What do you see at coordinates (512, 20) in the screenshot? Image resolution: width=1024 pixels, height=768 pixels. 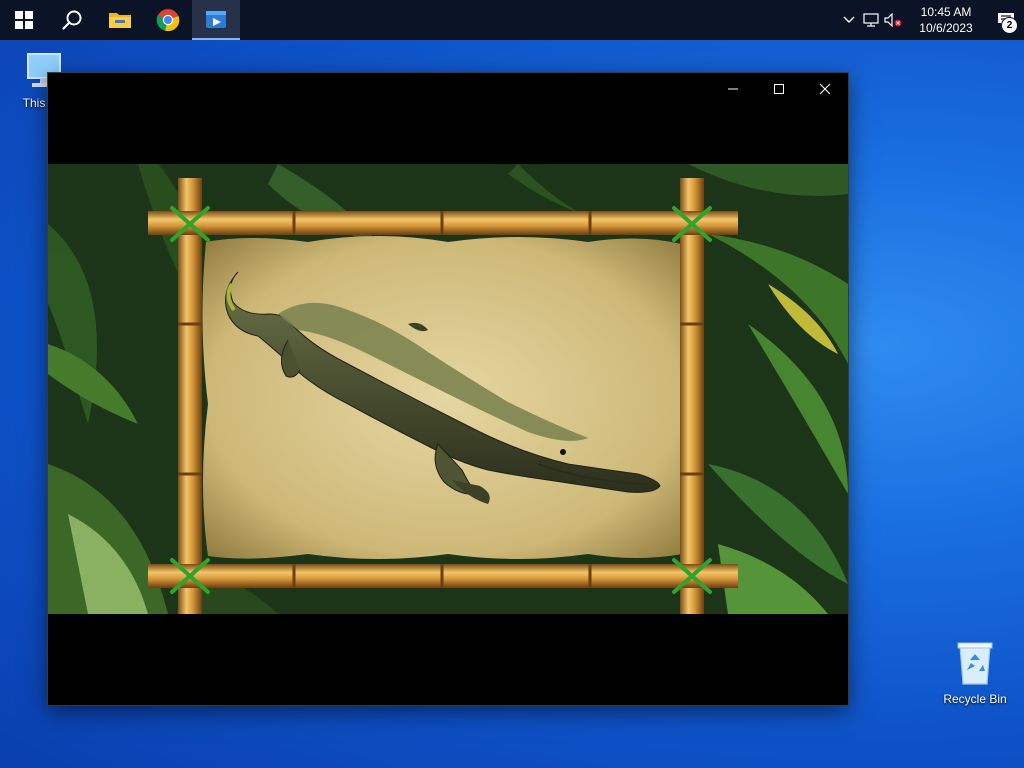 I see `taskbar: 10:45 AM 10/6/2023 2` at bounding box center [512, 20].